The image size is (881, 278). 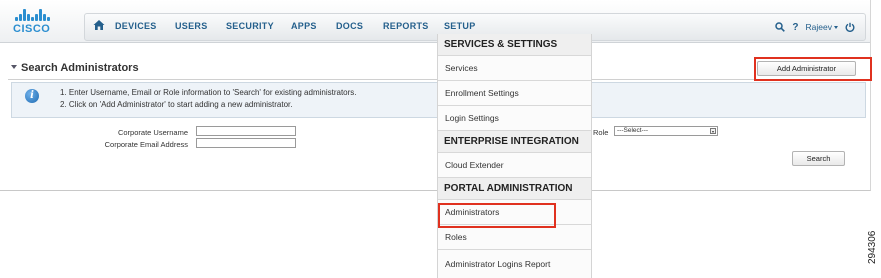 What do you see at coordinates (514, 165) in the screenshot?
I see `menu-item-cloud-extender: Cloud Extender` at bounding box center [514, 165].